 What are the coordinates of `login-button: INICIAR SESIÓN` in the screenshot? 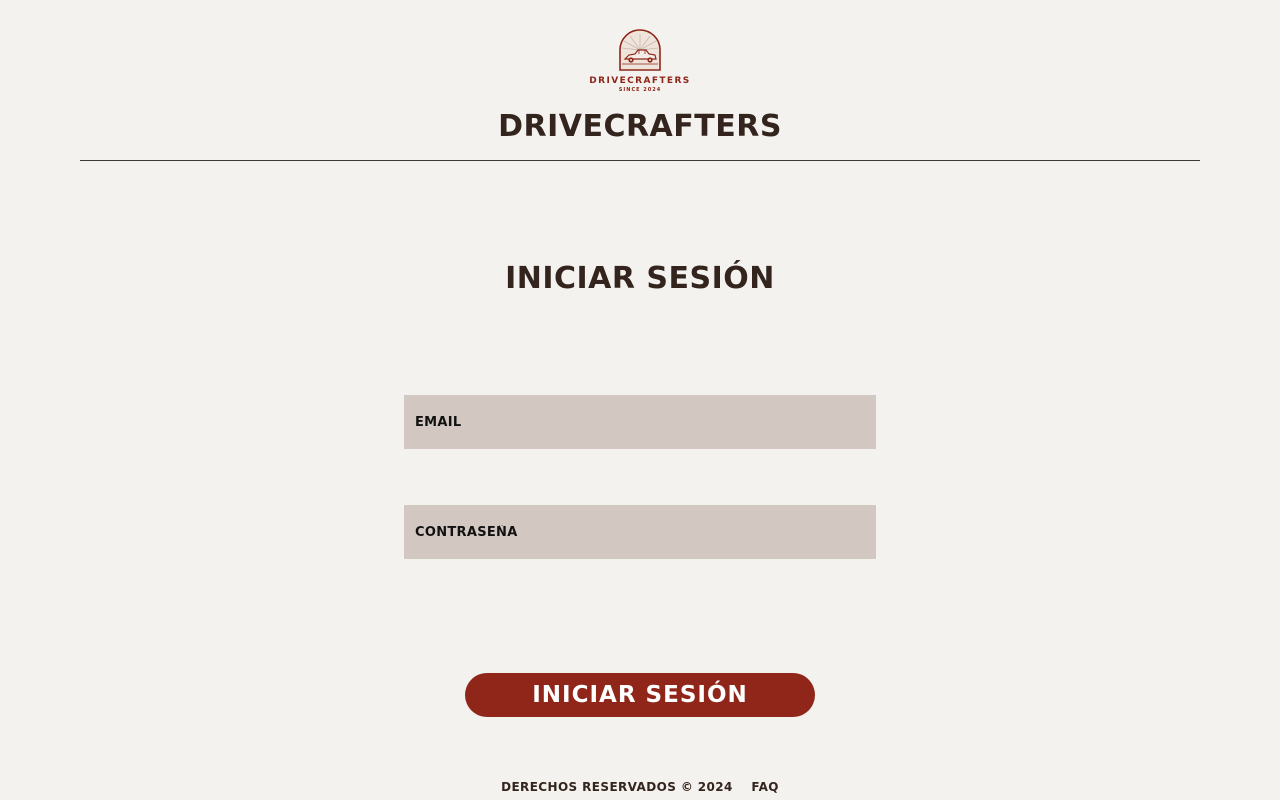 It's located at (640, 695).